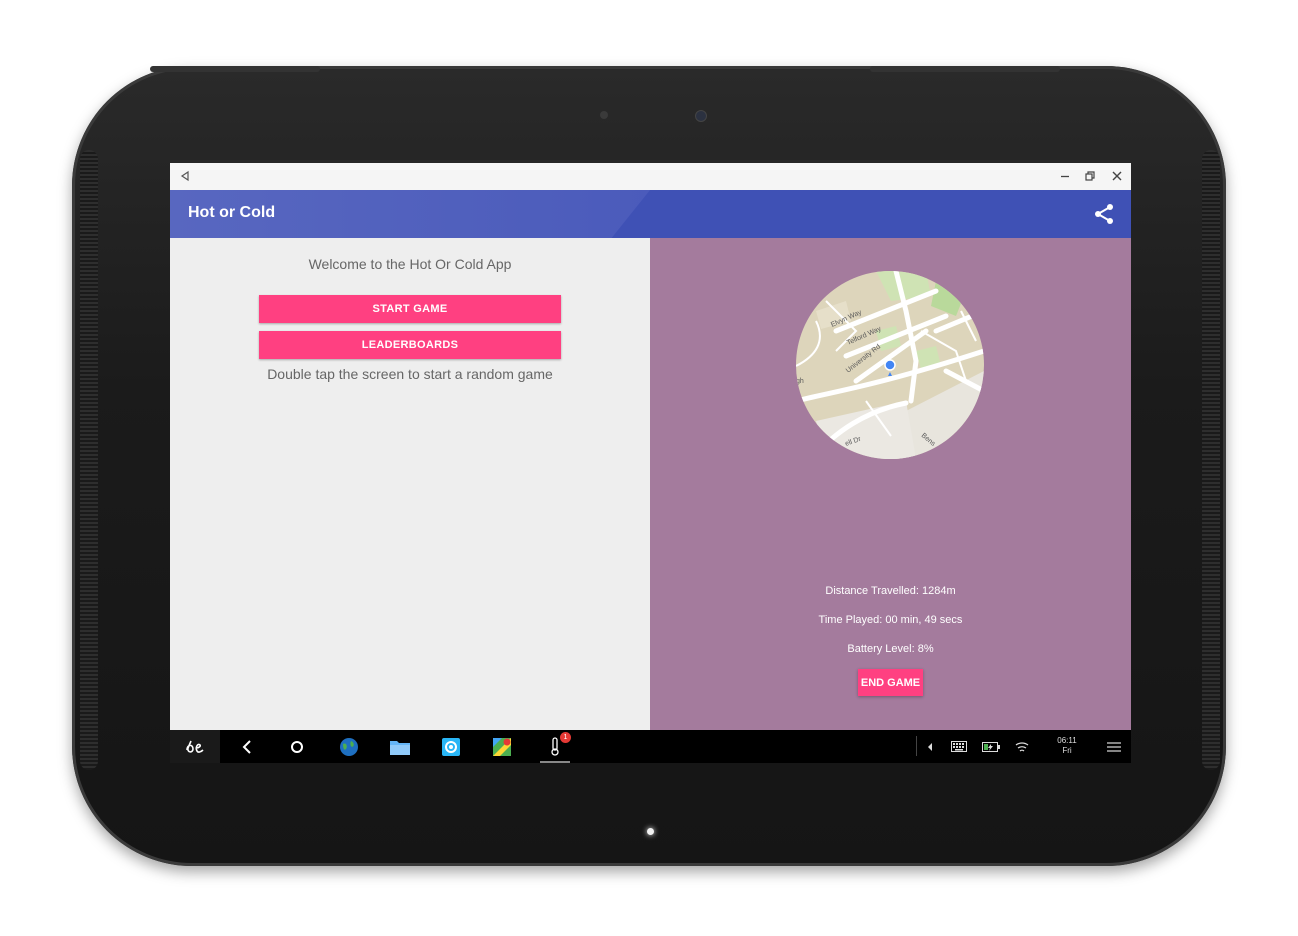  I want to click on taskbar-settings, so click(451, 746).